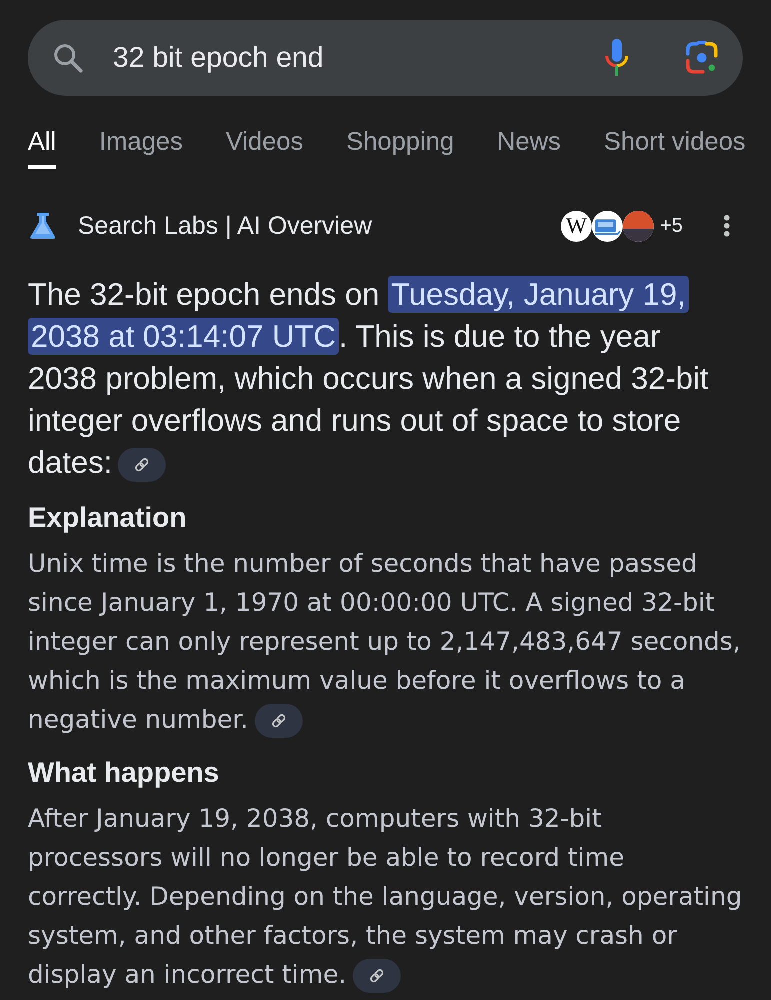 This screenshot has height=1000, width=771. What do you see at coordinates (68, 58) in the screenshot?
I see `search-icon` at bounding box center [68, 58].